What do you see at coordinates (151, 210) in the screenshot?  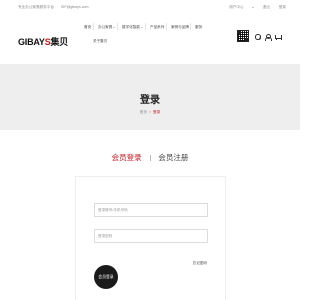 I see `username-input` at bounding box center [151, 210].